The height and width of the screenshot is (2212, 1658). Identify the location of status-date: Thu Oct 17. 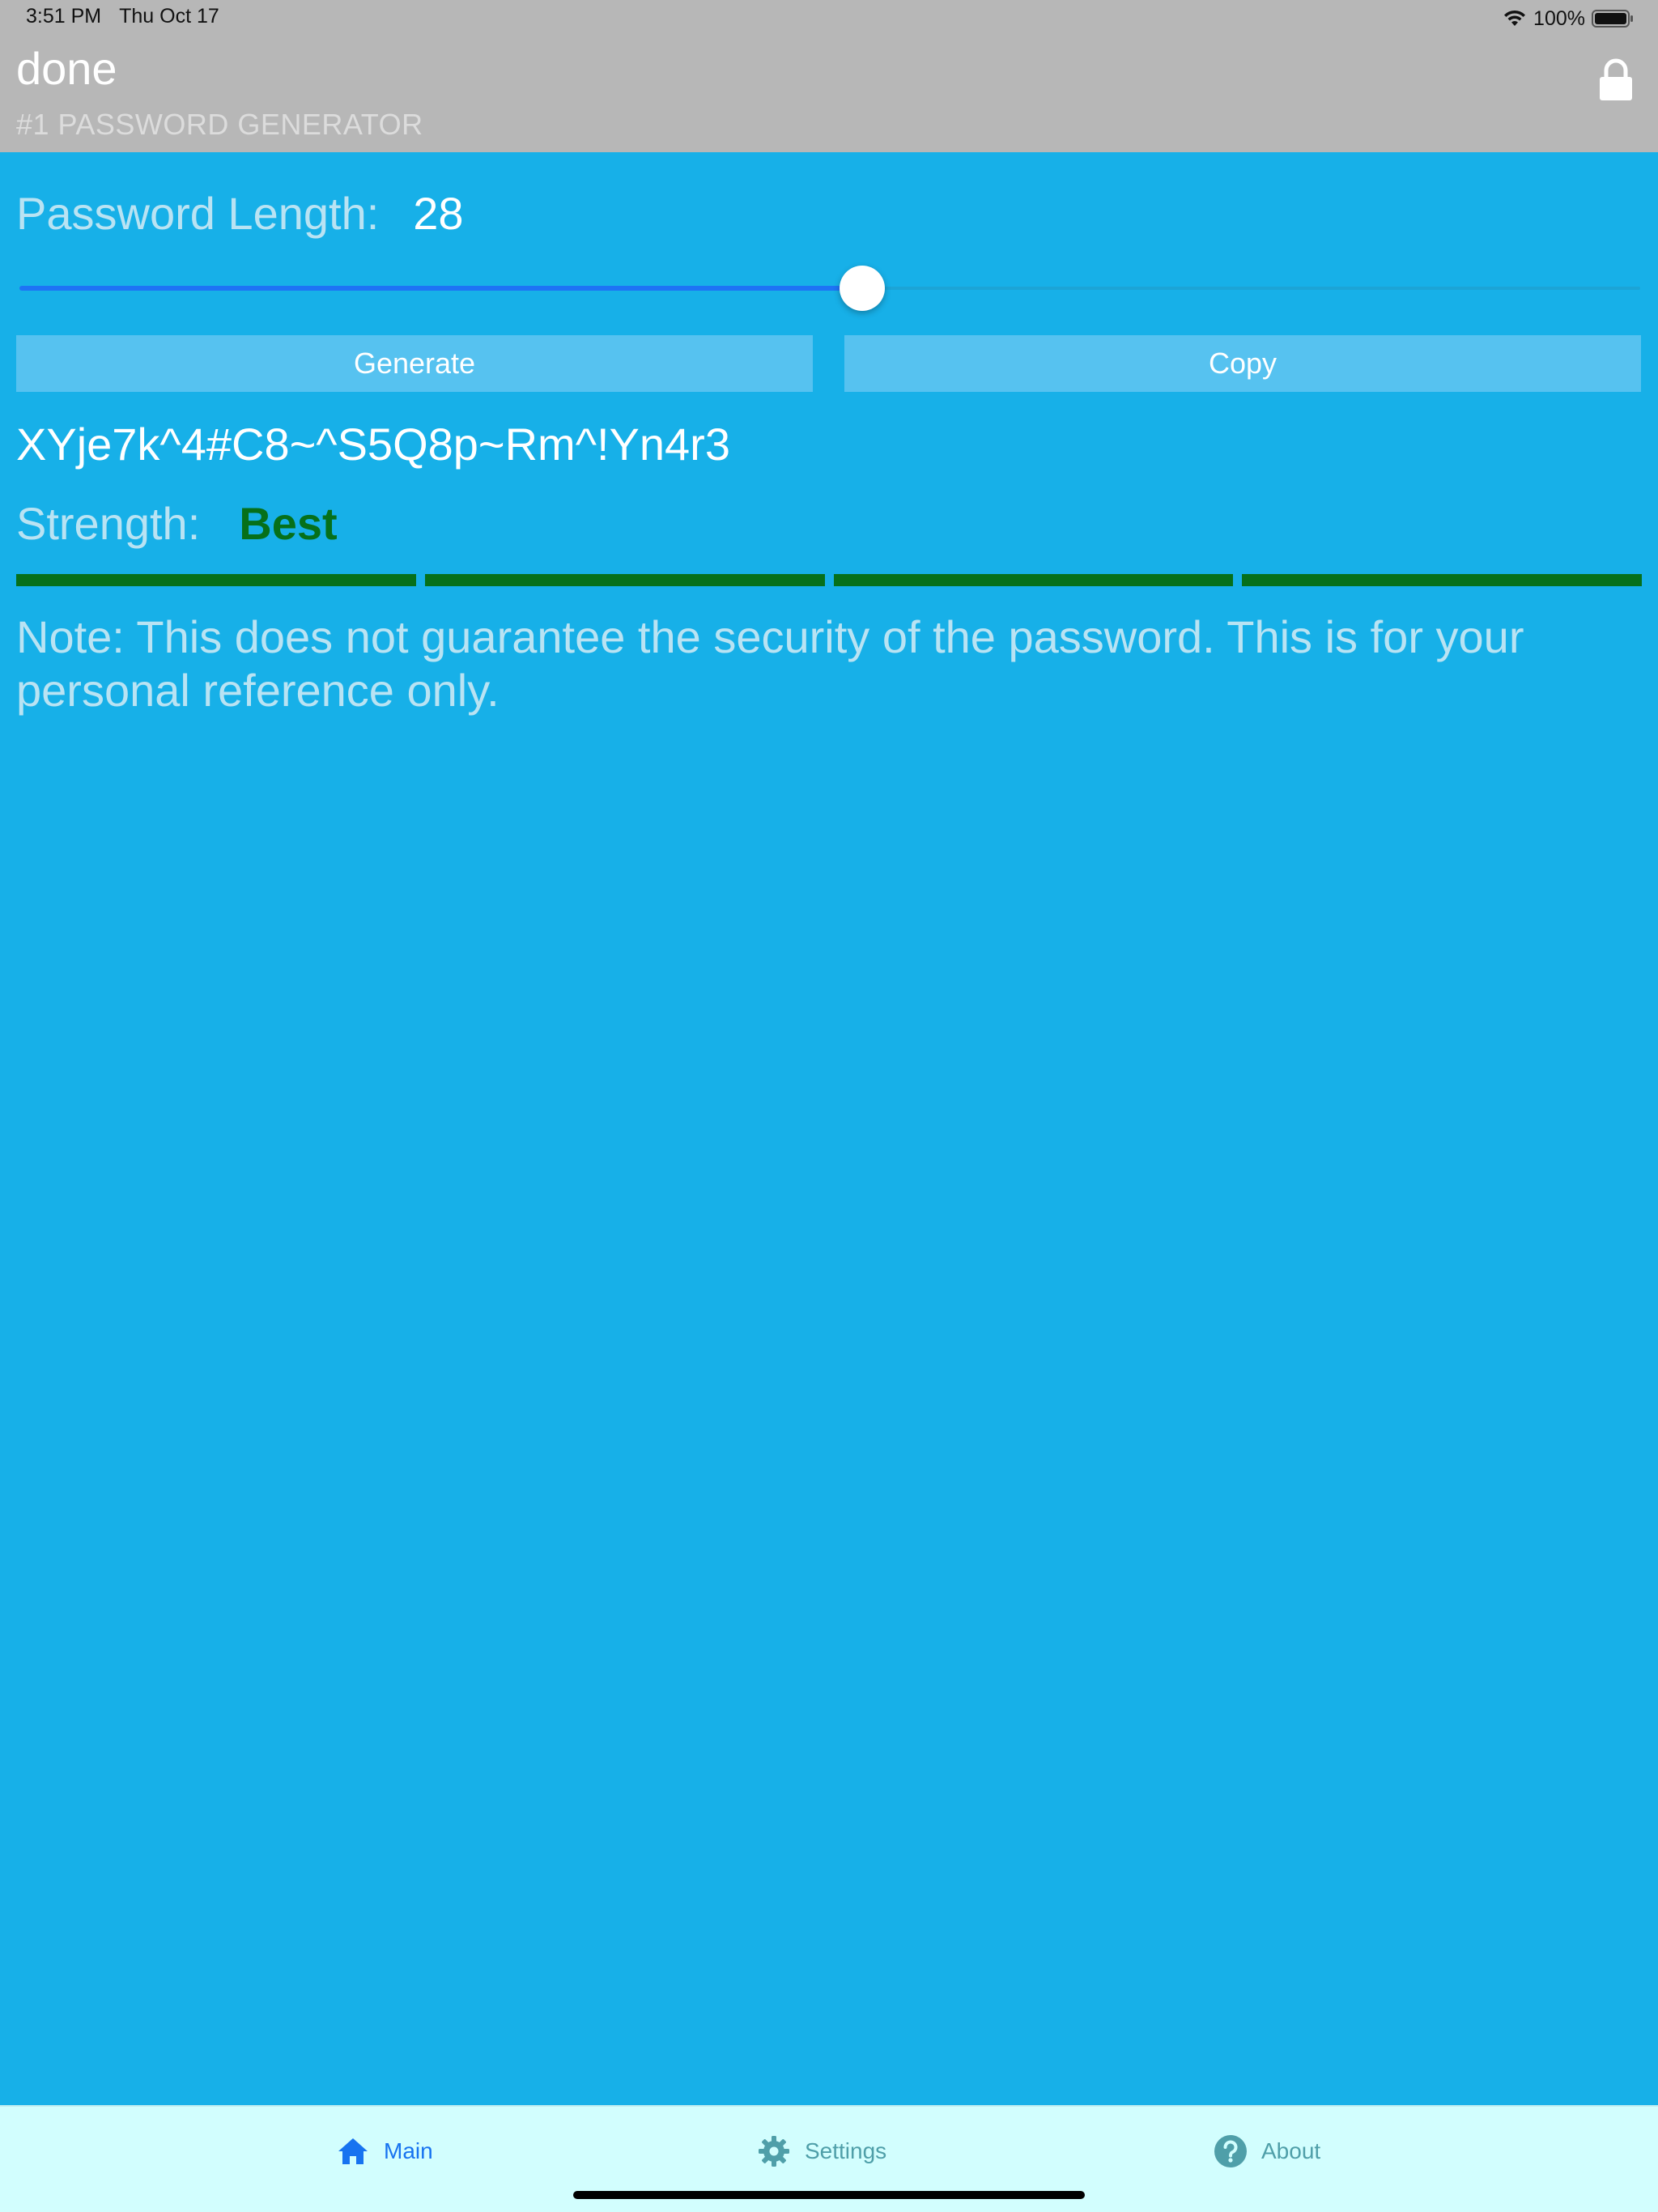
(169, 16).